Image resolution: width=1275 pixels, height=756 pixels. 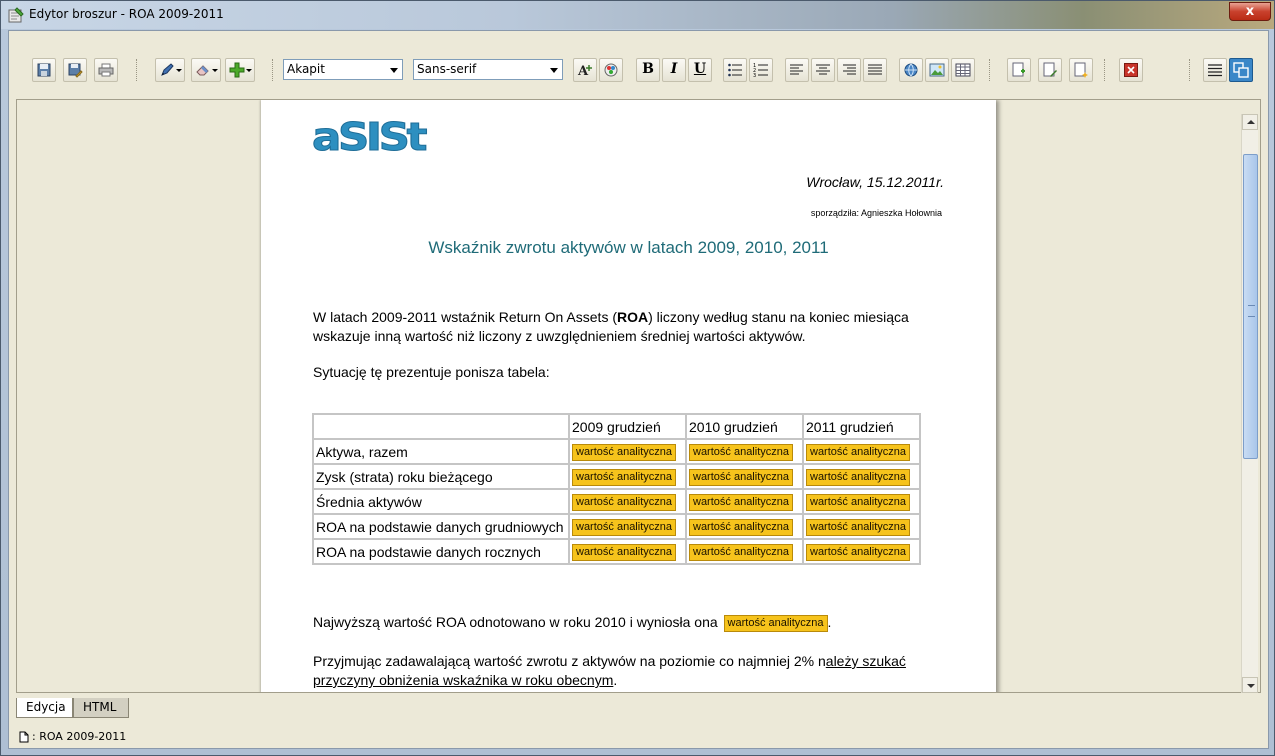 I want to click on table-header-cell, so click(x=441, y=426).